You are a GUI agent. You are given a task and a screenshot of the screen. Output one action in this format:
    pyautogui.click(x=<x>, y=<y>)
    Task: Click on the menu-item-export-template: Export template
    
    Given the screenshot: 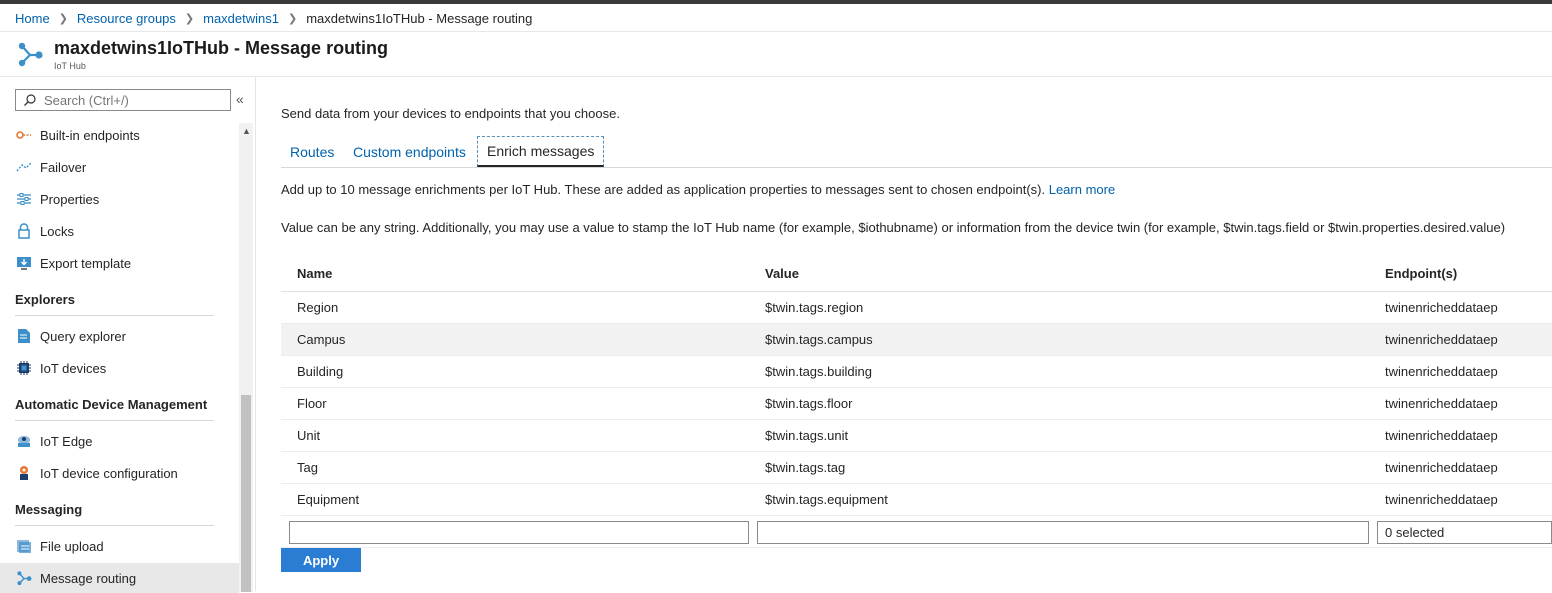 What is the action you would take?
    pyautogui.click(x=119, y=263)
    